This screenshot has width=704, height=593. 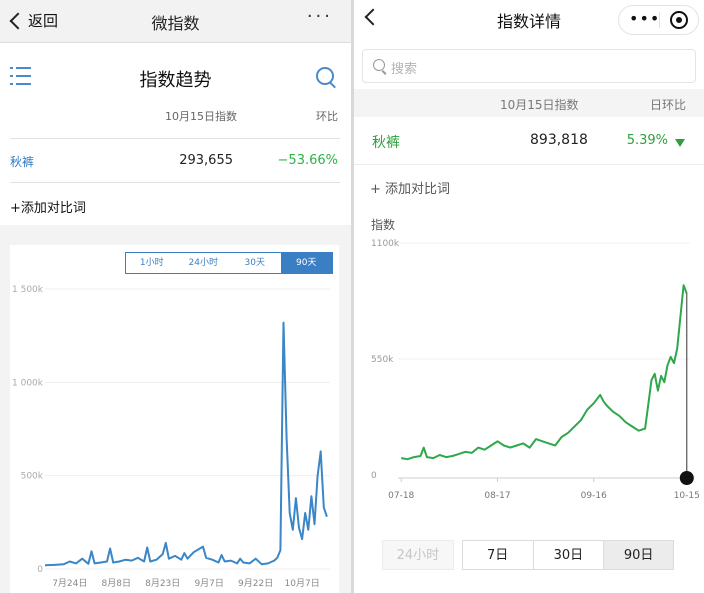 I want to click on triangle-down-icon, so click(x=680, y=143).